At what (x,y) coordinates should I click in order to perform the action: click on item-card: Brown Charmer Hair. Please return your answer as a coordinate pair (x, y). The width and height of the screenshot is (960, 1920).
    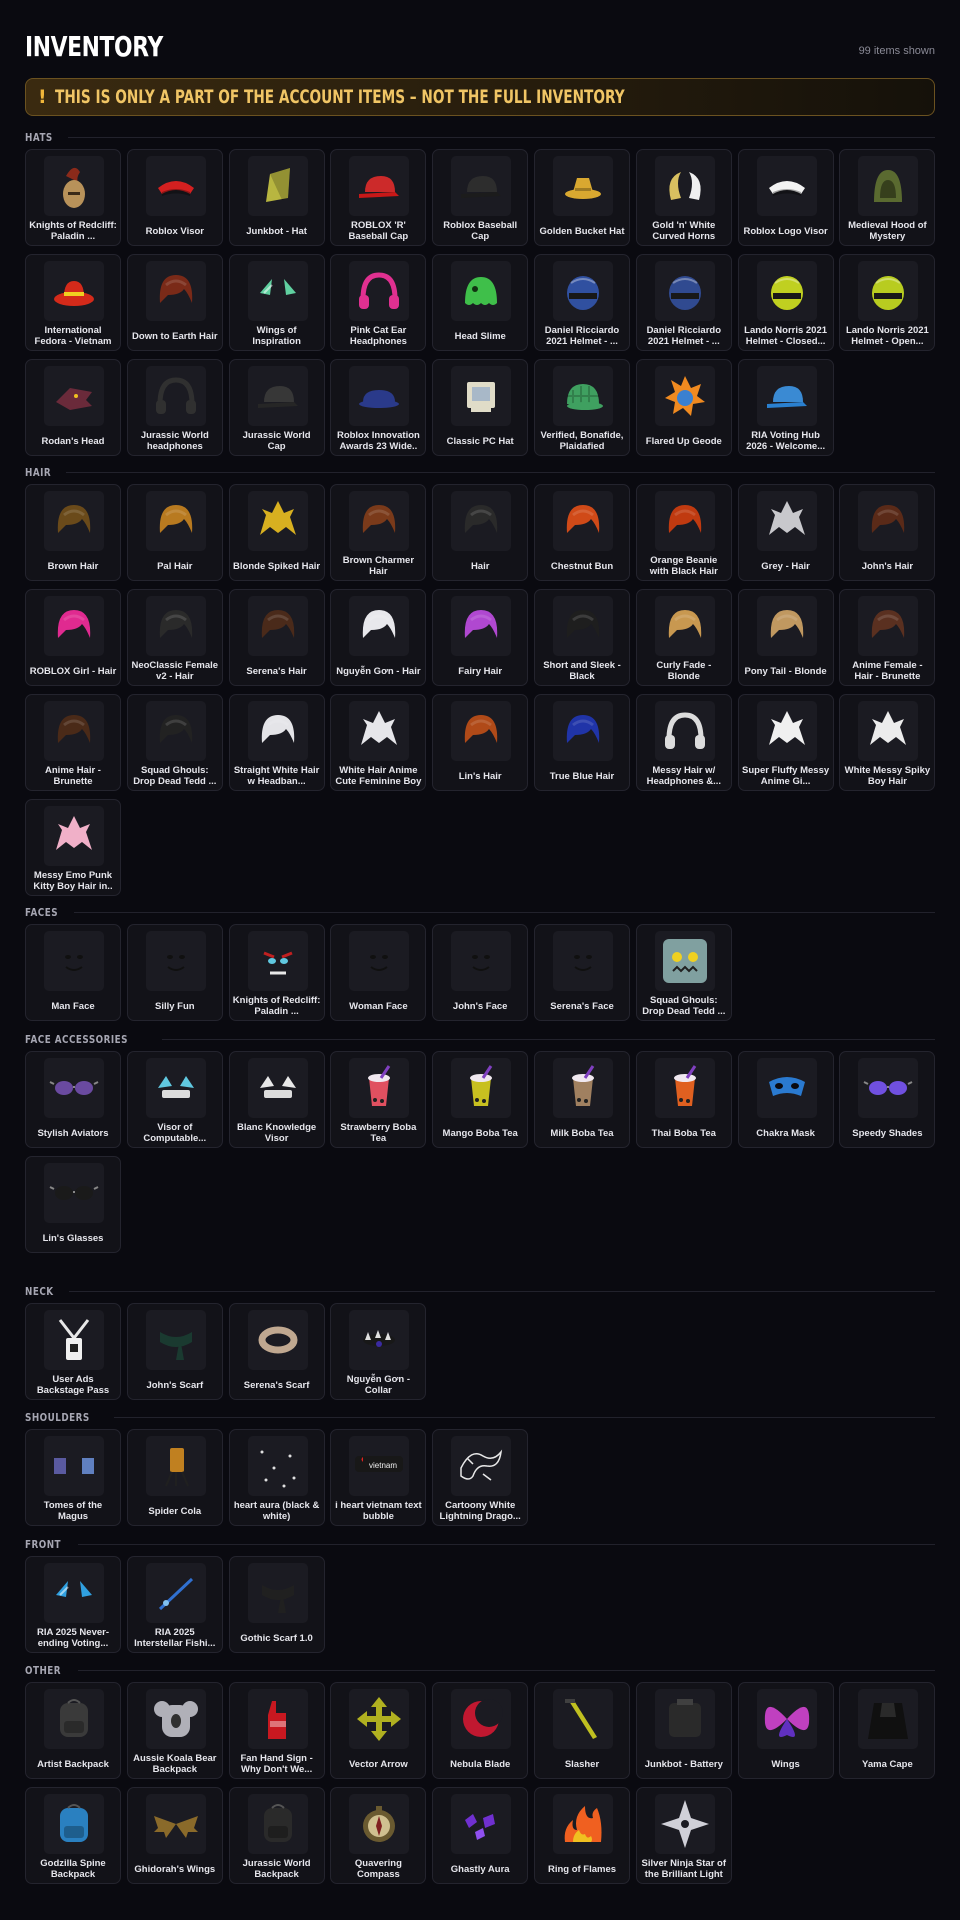
    Looking at the image, I should click on (378, 532).